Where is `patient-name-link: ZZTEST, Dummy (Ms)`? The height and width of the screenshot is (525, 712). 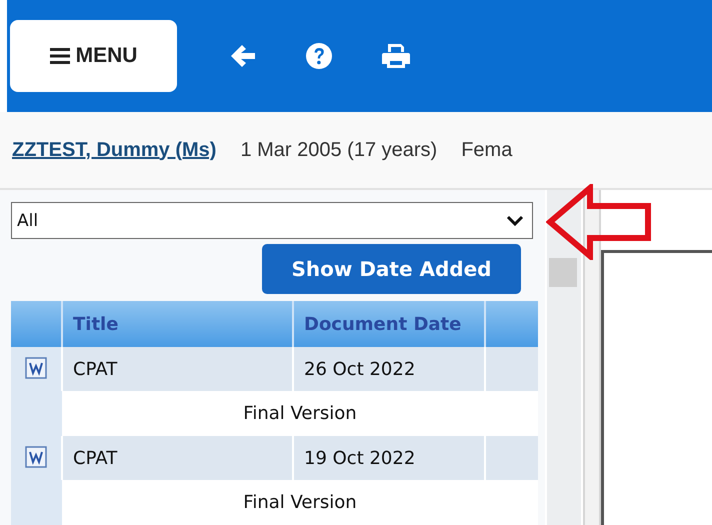
patient-name-link: ZZTEST, Dummy (Ms) is located at coordinates (114, 150).